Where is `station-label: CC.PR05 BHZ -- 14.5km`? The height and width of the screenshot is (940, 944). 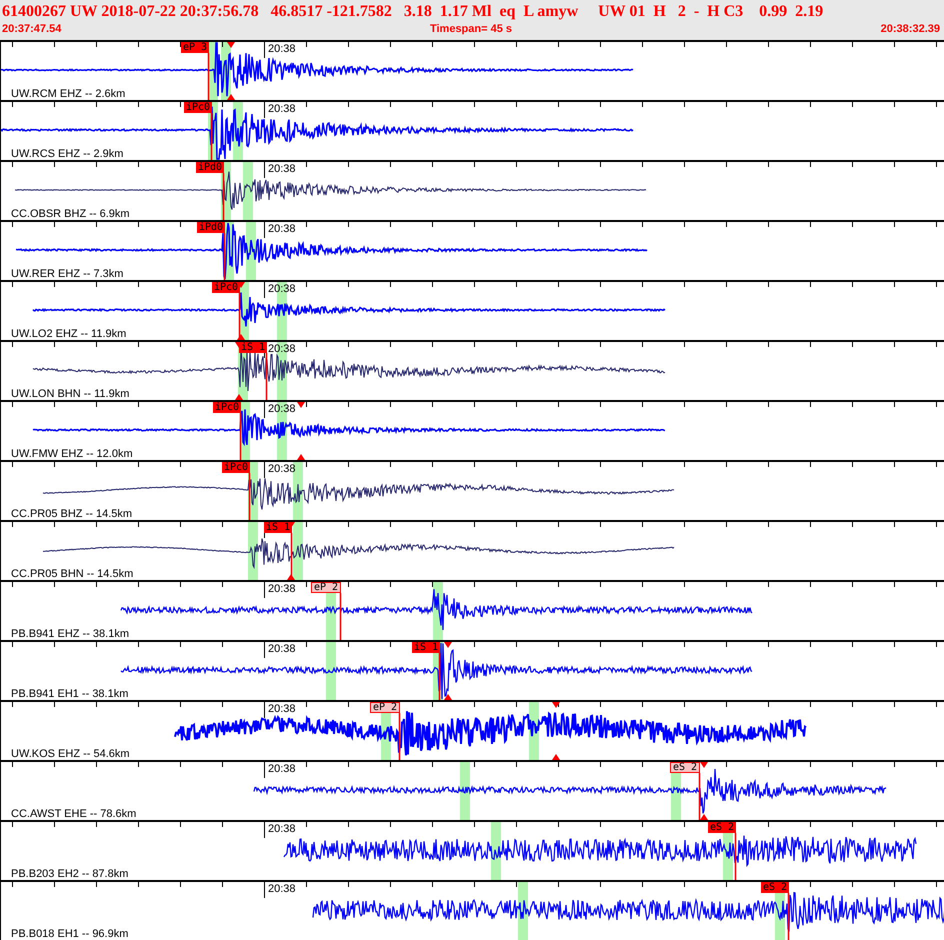 station-label: CC.PR05 BHZ -- 14.5km is located at coordinates (71, 514).